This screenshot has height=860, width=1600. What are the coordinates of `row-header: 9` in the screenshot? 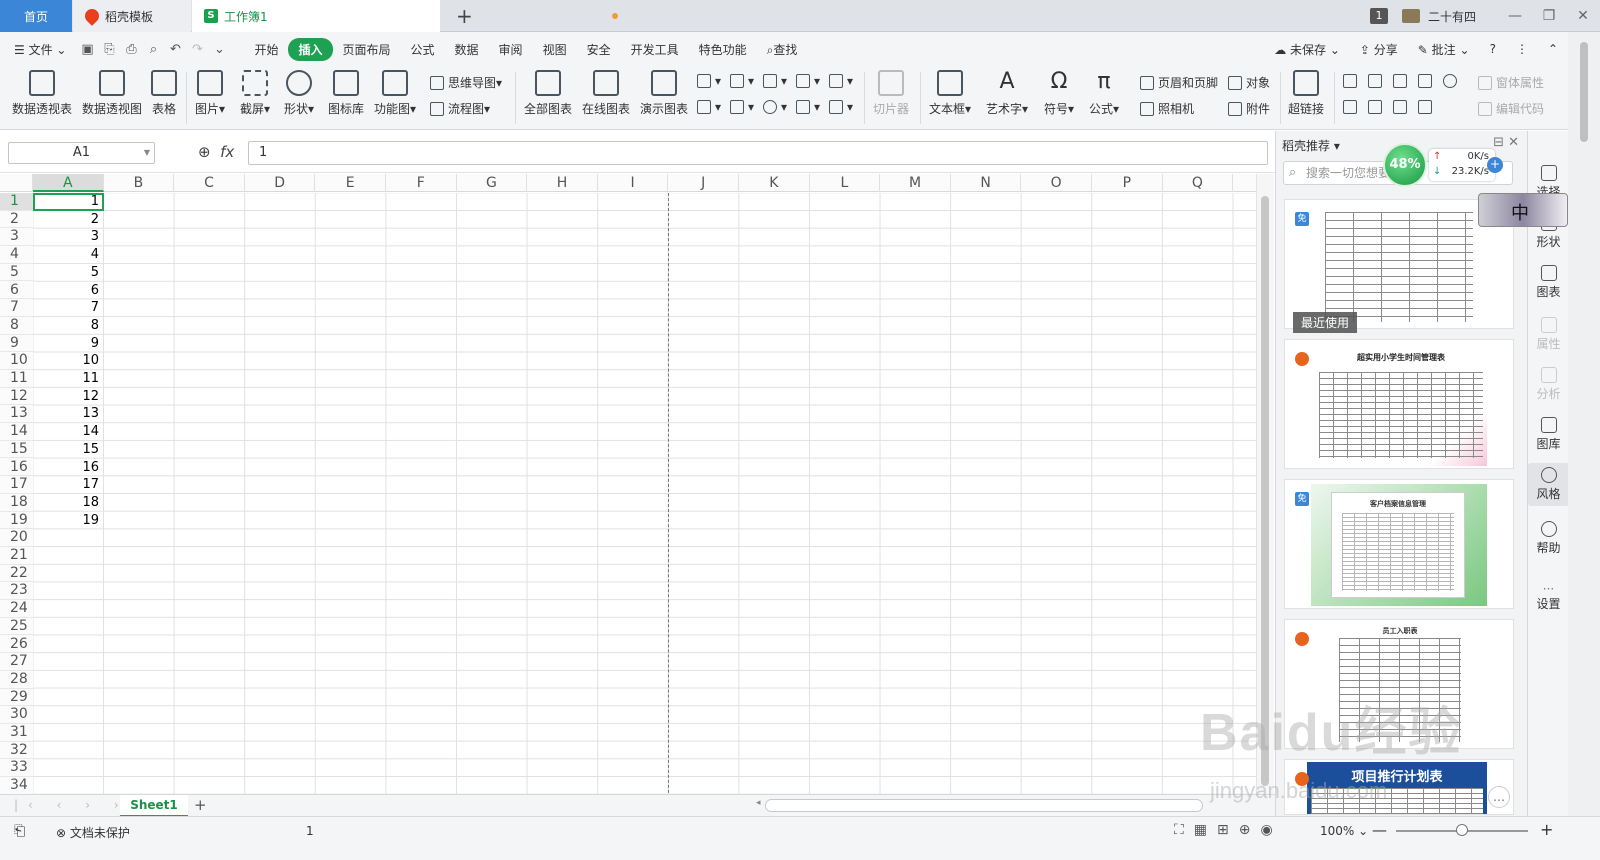 It's located at (16, 344).